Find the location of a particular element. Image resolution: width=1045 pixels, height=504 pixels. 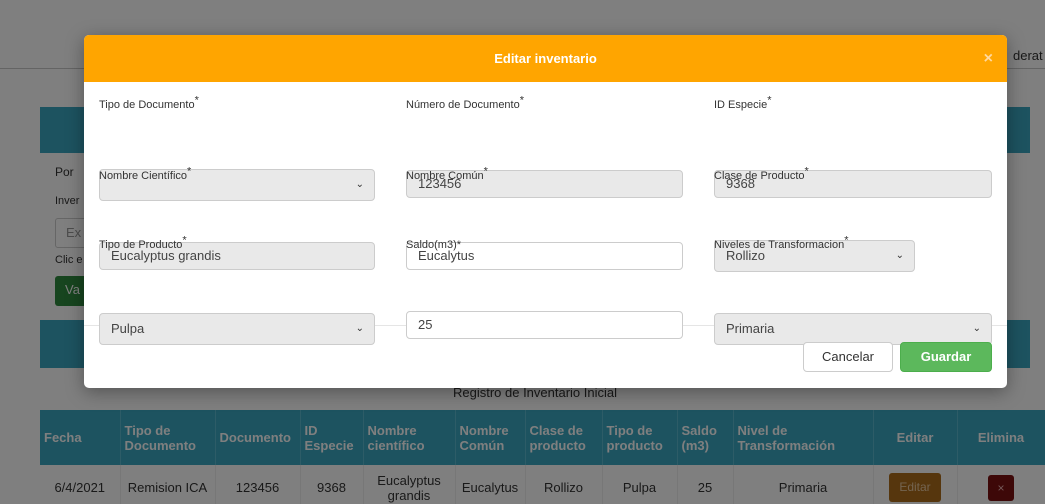

label-niveles-transformacion: Niveles de Transformacion* is located at coordinates (781, 242).